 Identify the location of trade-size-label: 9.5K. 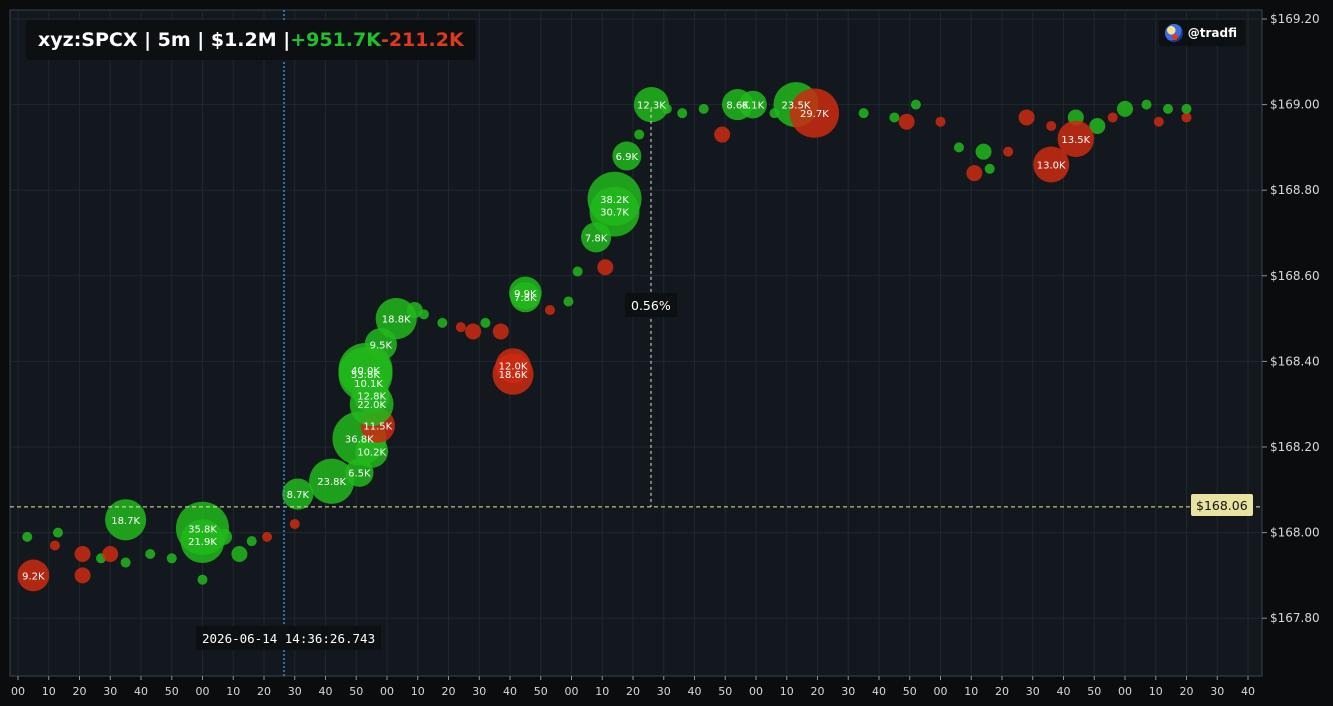
(381, 345).